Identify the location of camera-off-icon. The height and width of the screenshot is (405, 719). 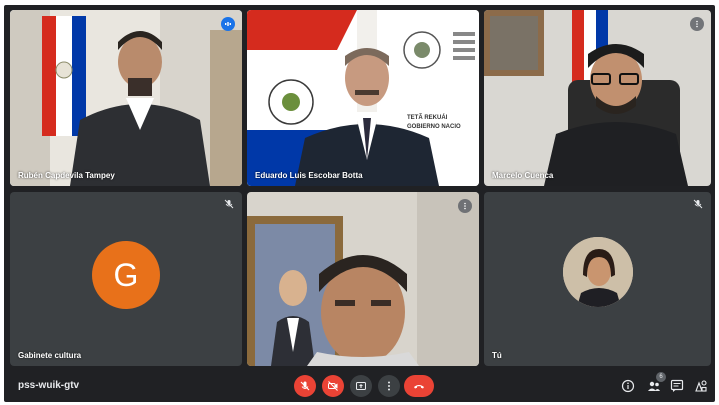
(333, 386).